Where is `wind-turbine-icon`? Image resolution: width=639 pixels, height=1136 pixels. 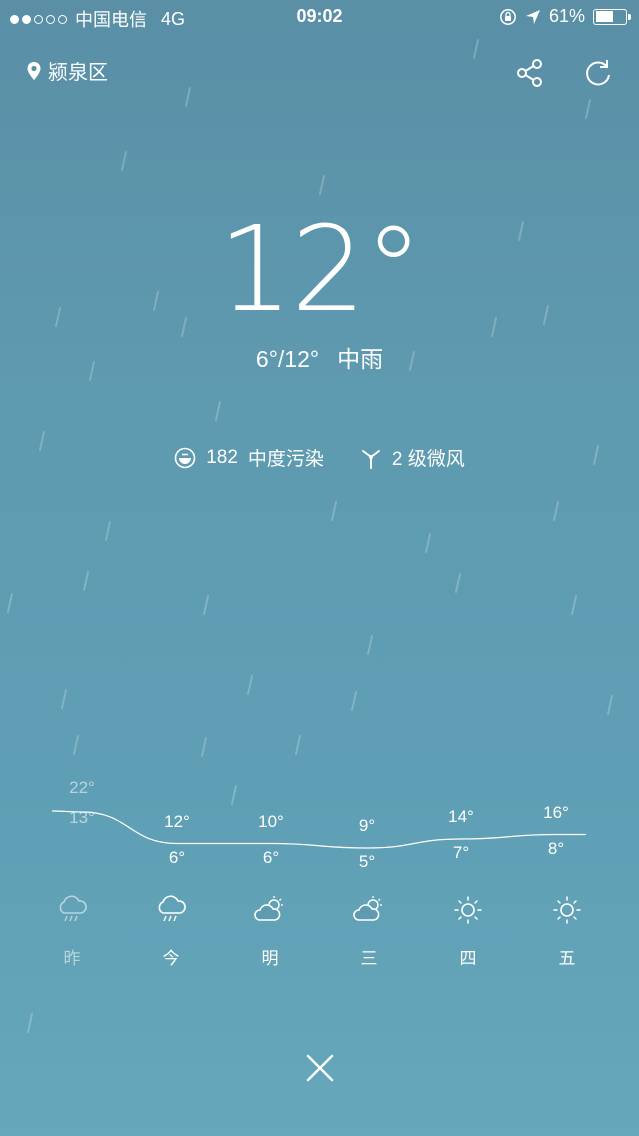 wind-turbine-icon is located at coordinates (370, 459).